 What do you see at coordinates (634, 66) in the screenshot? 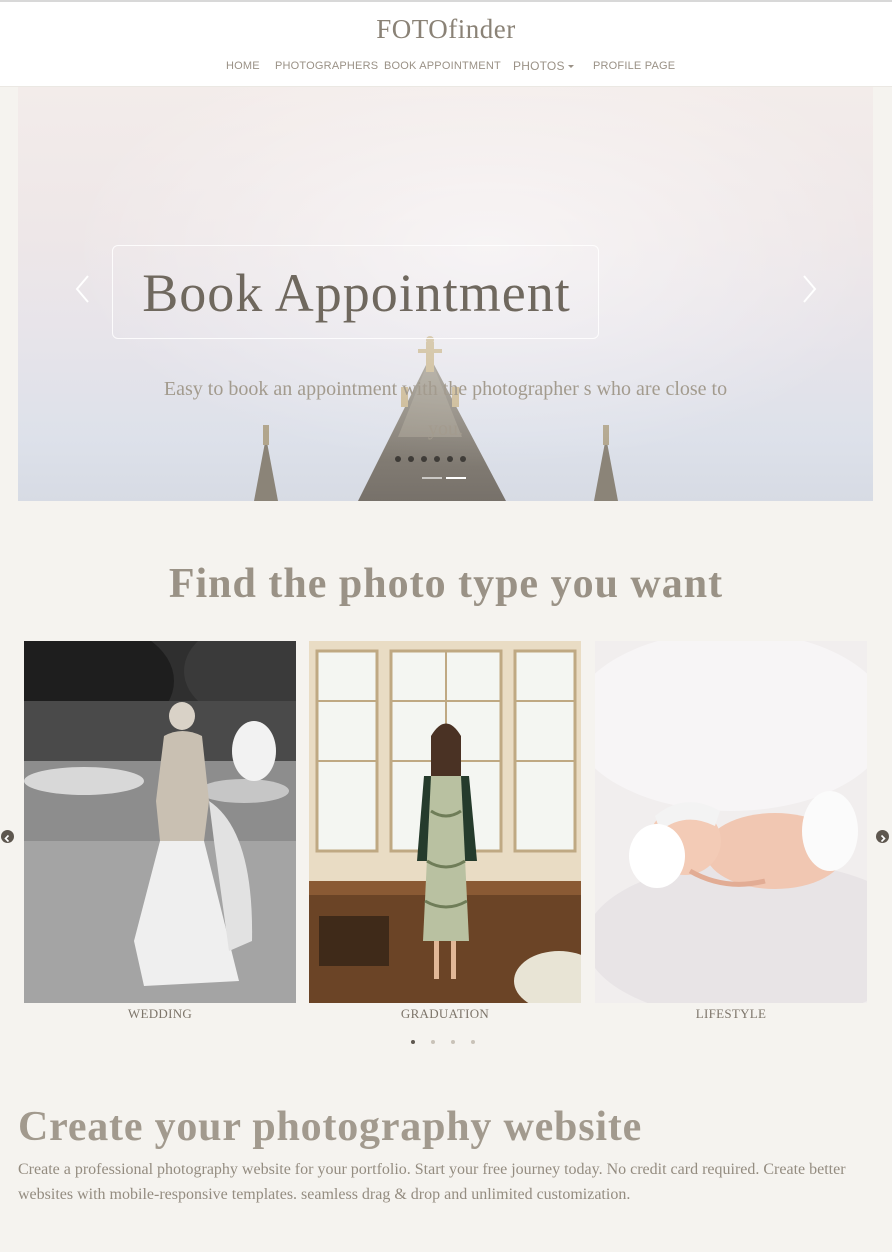
I see `nav-profile-page: PROFILE PAGE` at bounding box center [634, 66].